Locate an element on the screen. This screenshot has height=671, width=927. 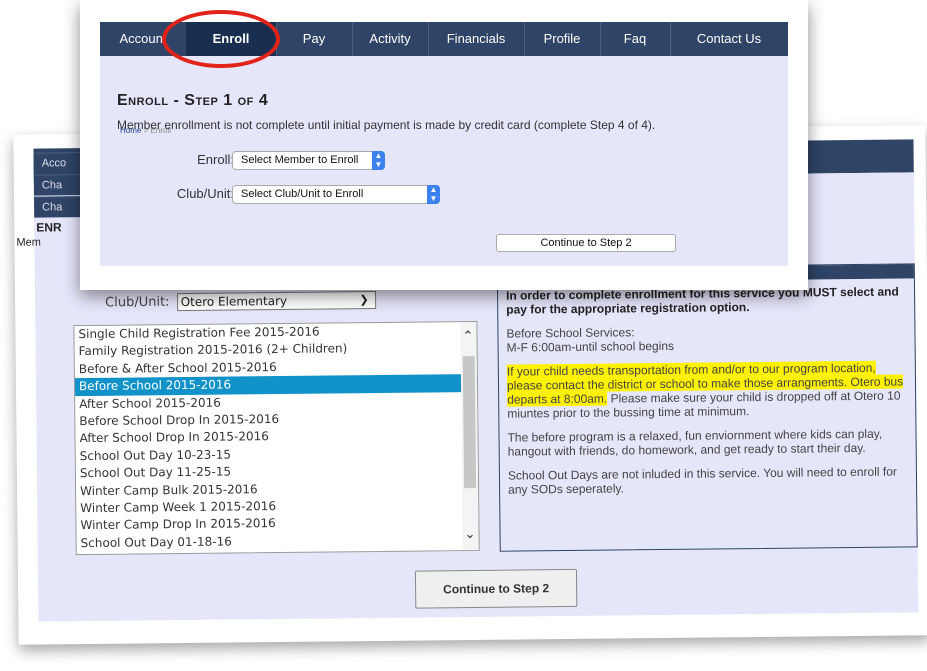
nav-item-faq: Faq is located at coordinates (635, 39).